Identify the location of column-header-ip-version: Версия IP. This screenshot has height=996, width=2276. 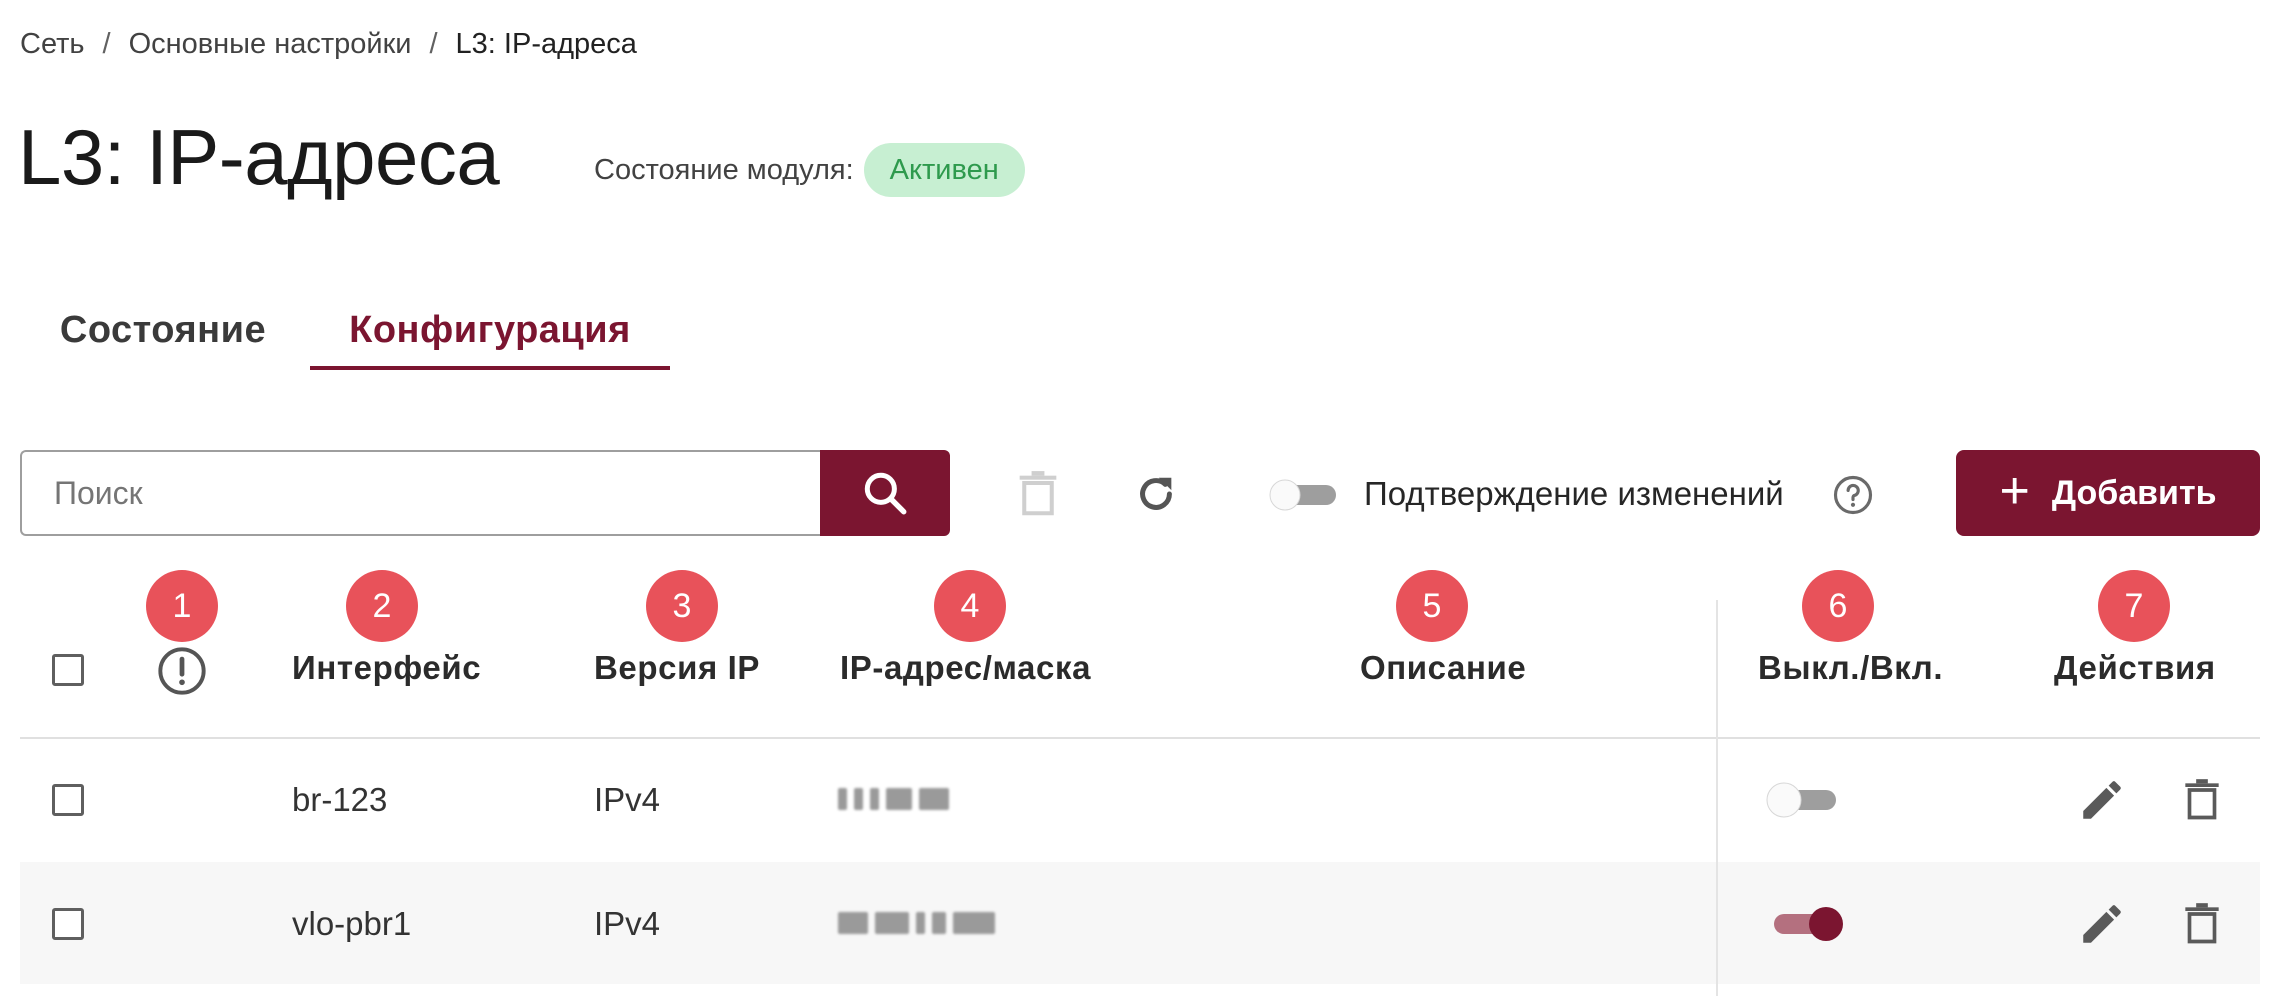
(677, 668).